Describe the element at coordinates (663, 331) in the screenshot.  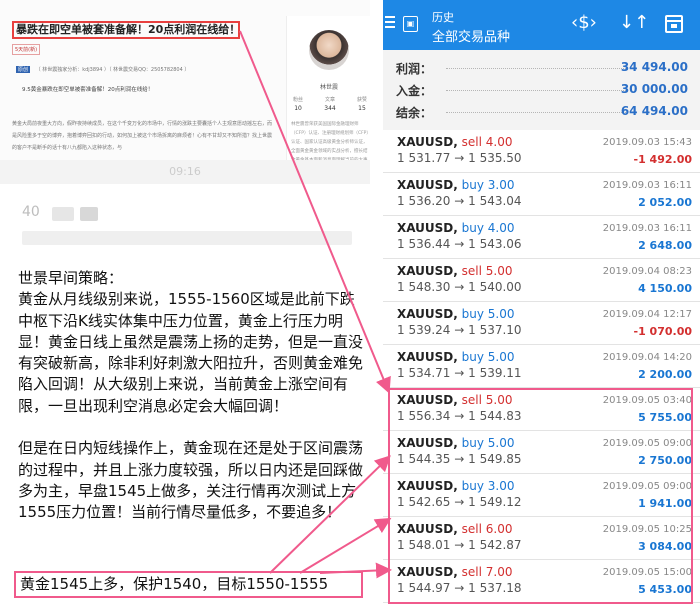
I see `trade-profit: -1 070.00` at that location.